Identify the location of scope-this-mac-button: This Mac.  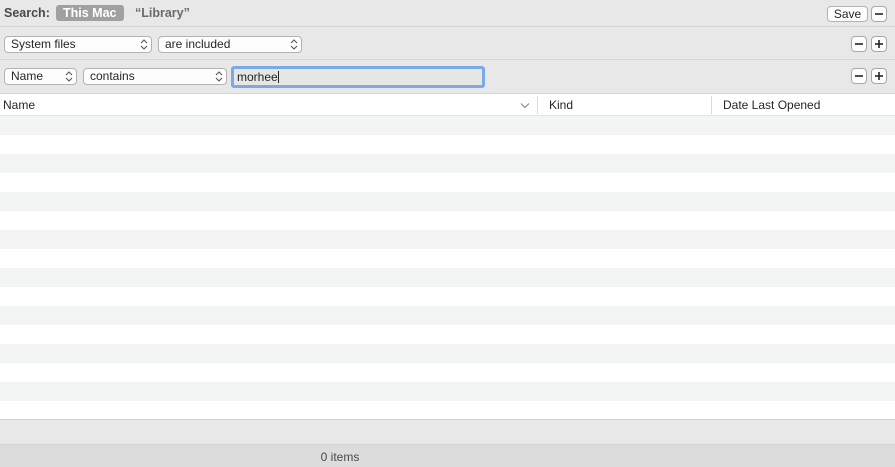
(90, 13).